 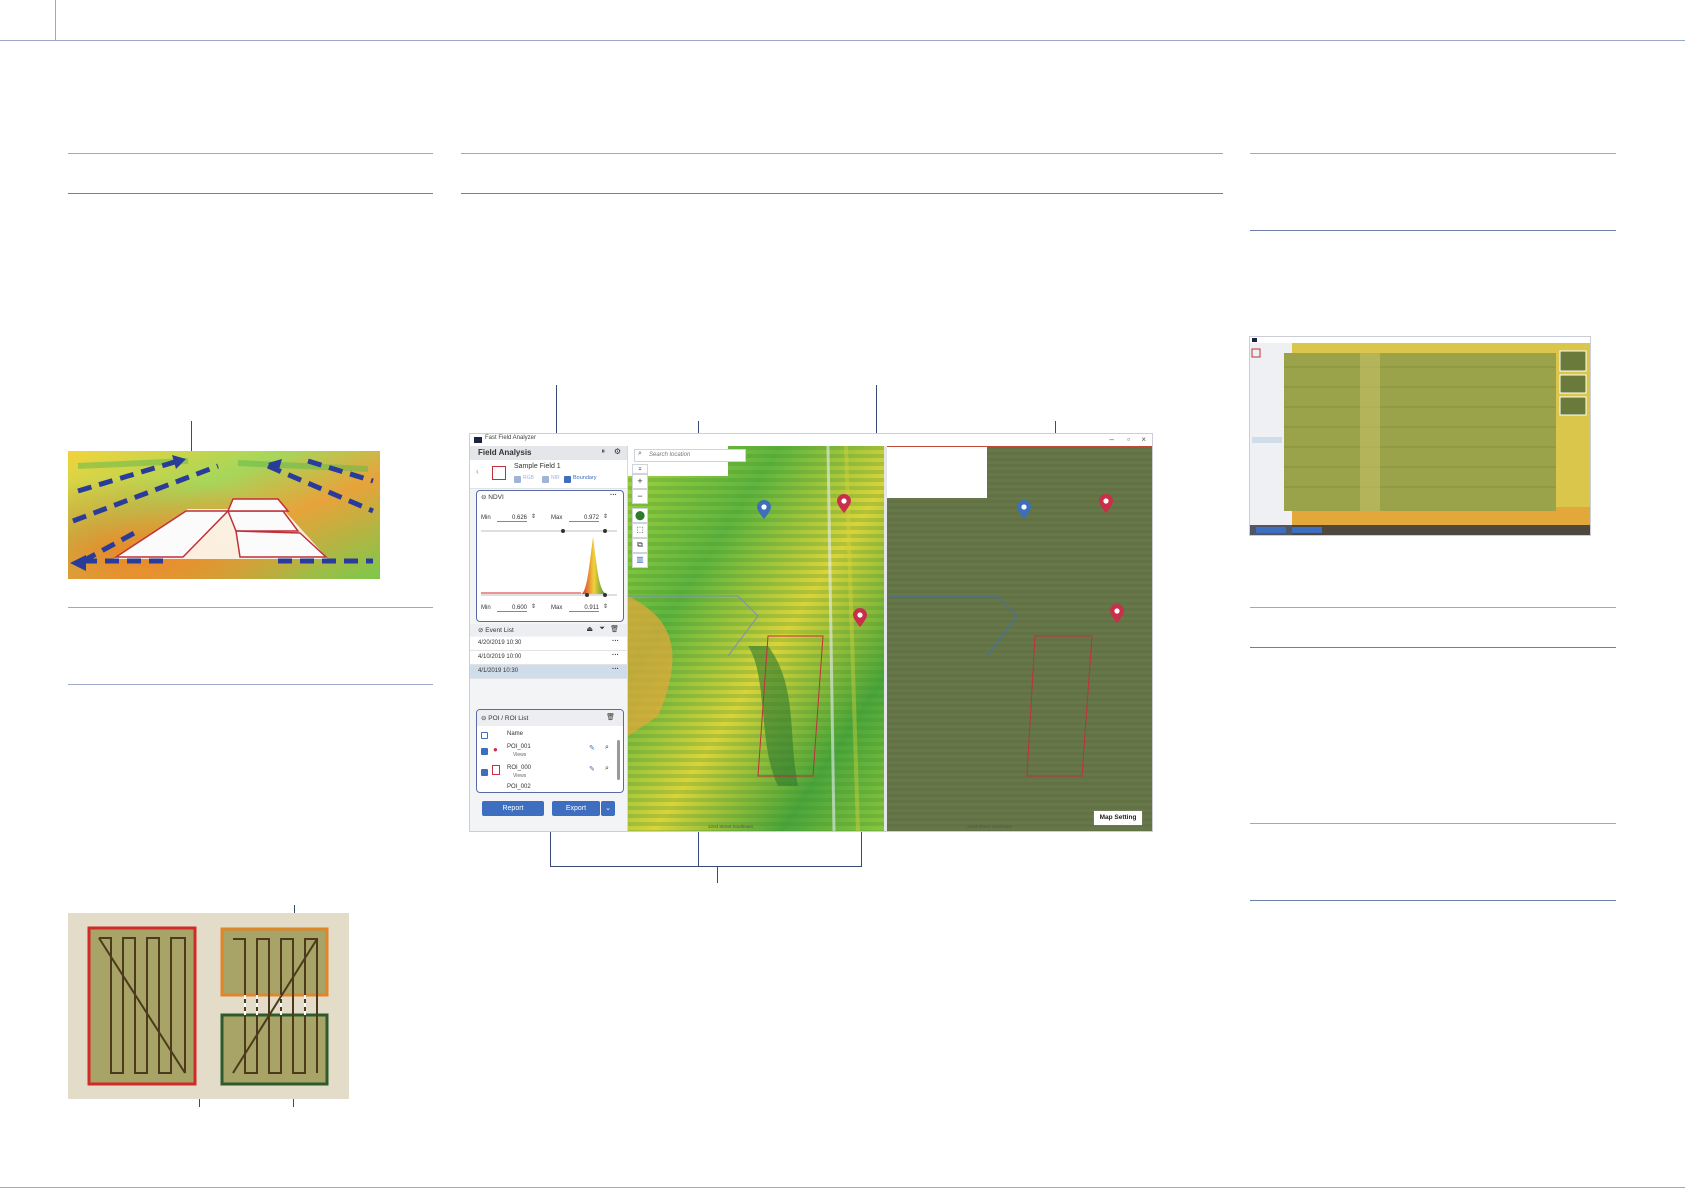 What do you see at coordinates (484, 751) in the screenshot?
I see `poi-checkbox` at bounding box center [484, 751].